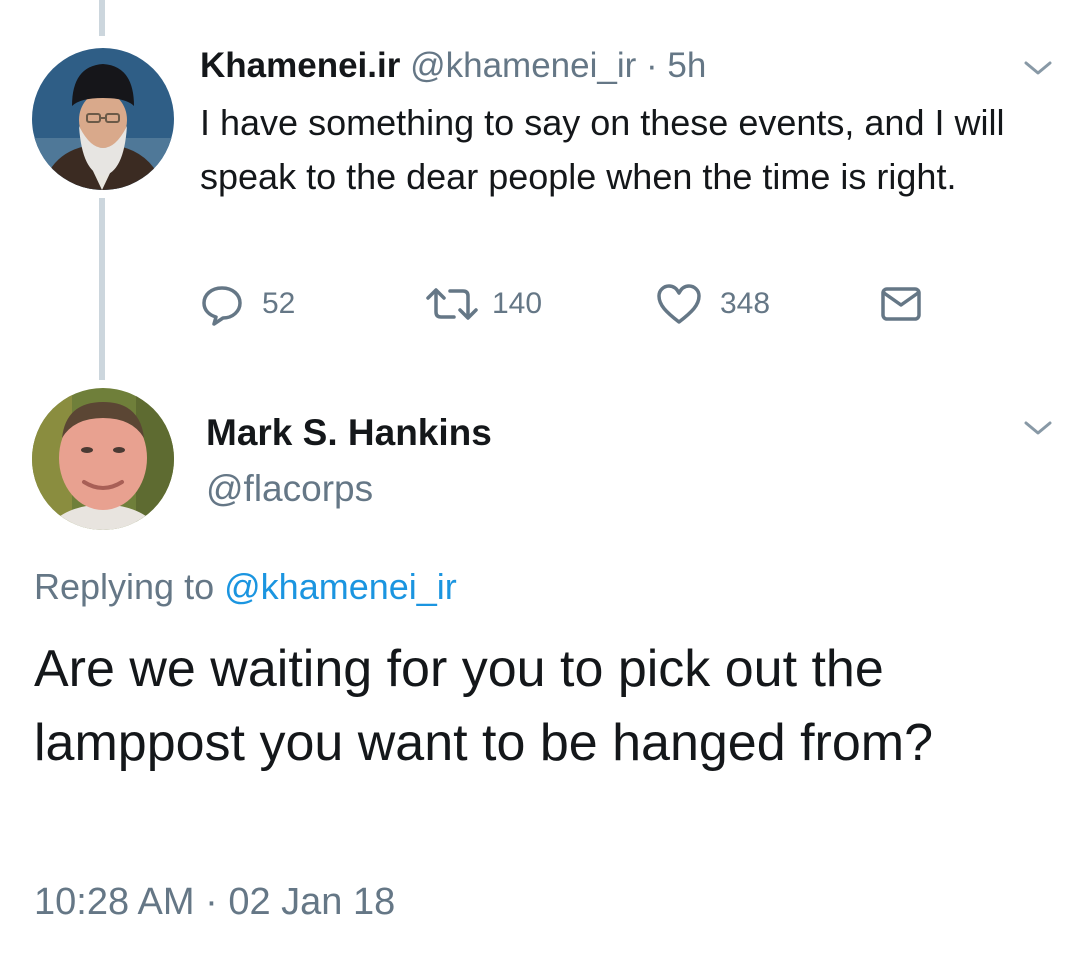 This screenshot has height=959, width=1080. I want to click on thread-line-top, so click(102, 18).